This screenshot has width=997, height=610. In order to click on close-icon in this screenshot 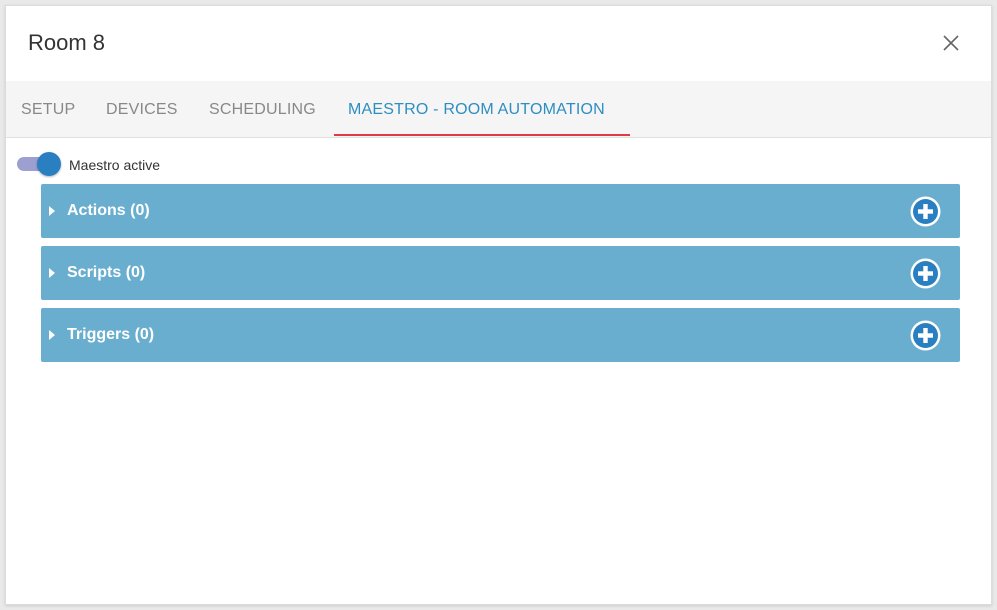, I will do `click(951, 43)`.